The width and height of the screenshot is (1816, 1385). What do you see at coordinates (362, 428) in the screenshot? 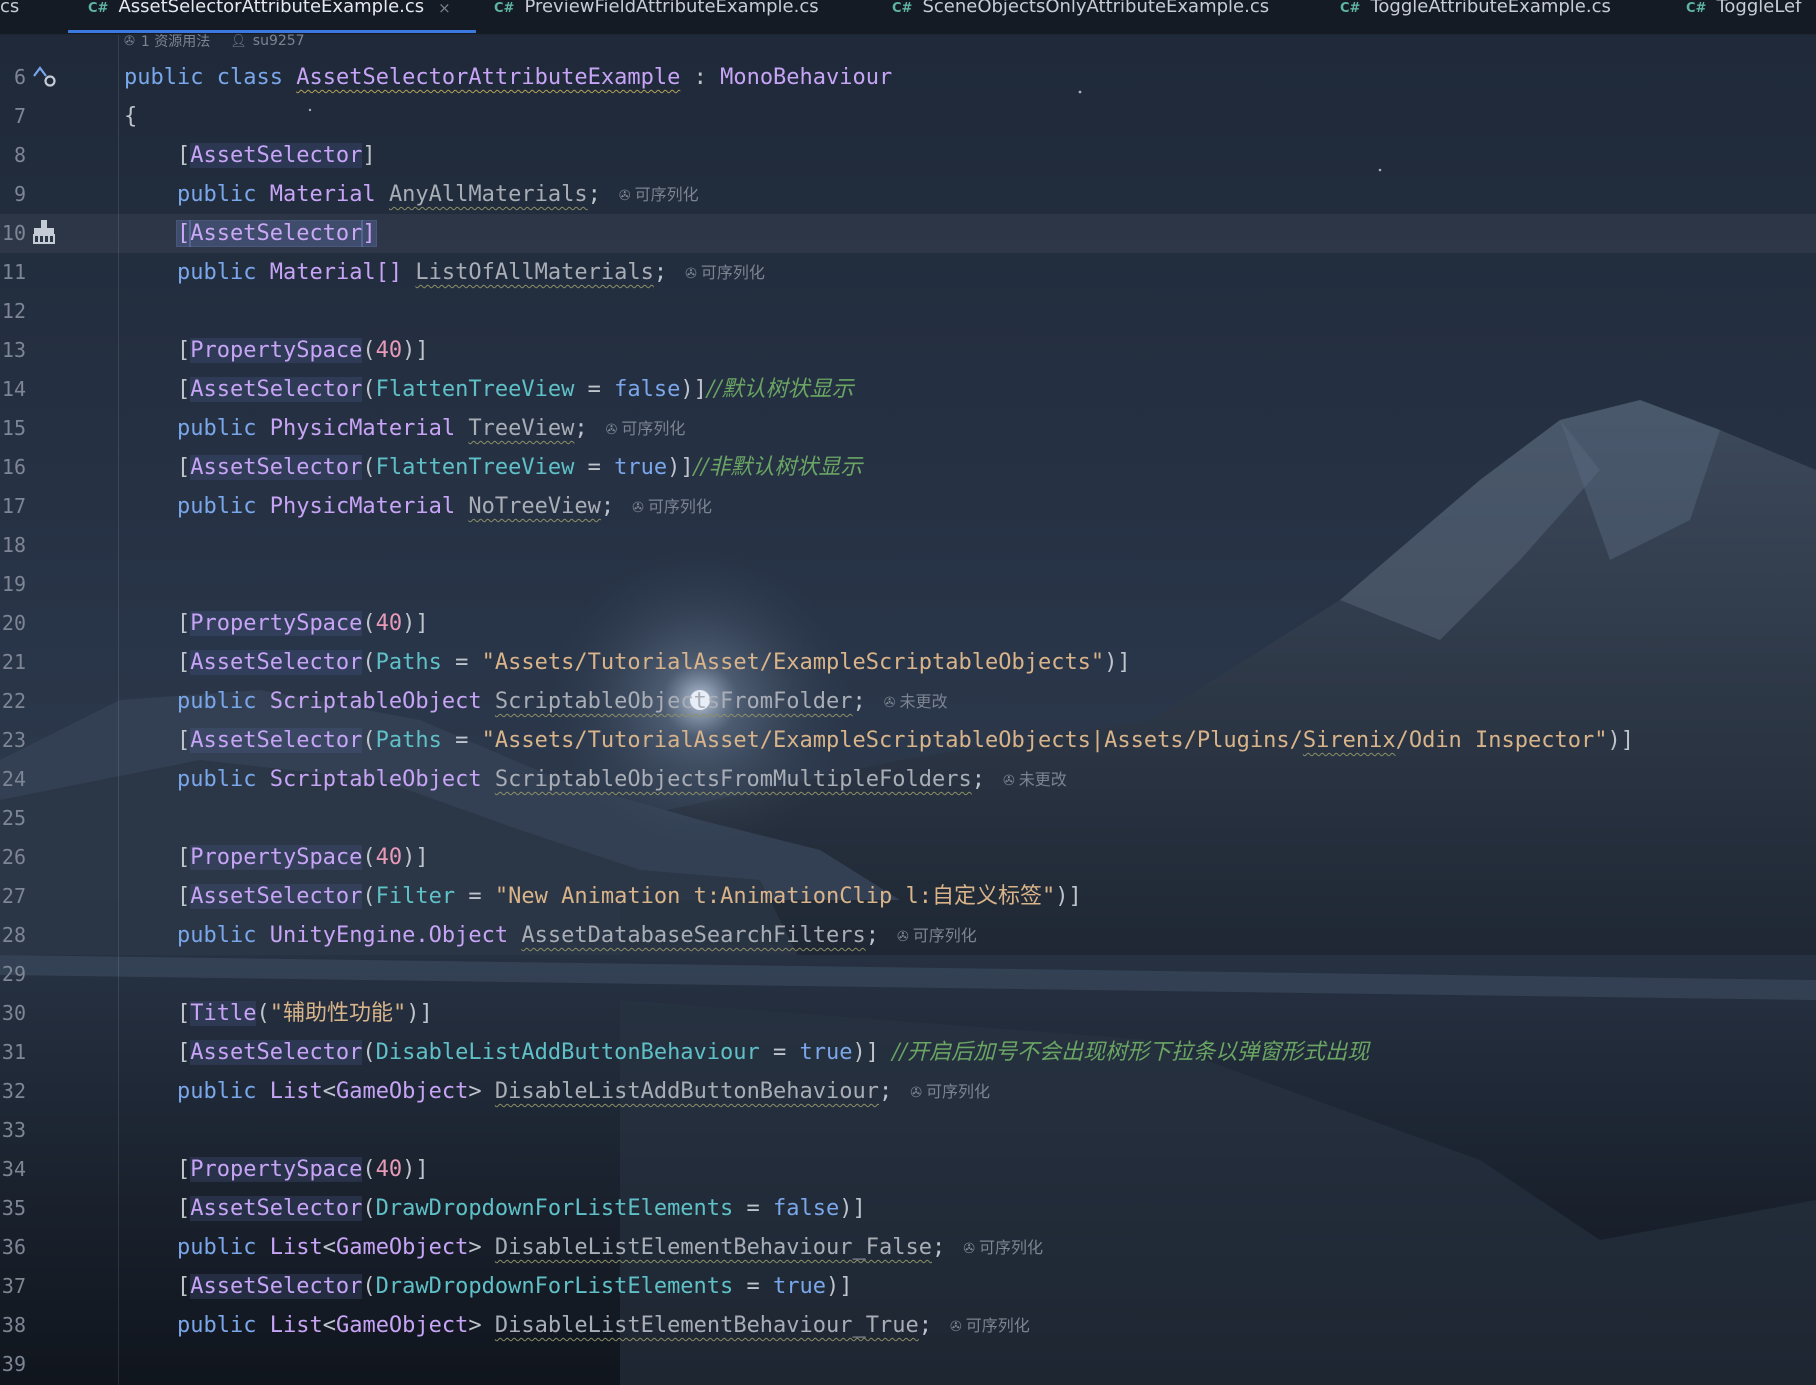
I see `type-name: PhysicMaterial` at bounding box center [362, 428].